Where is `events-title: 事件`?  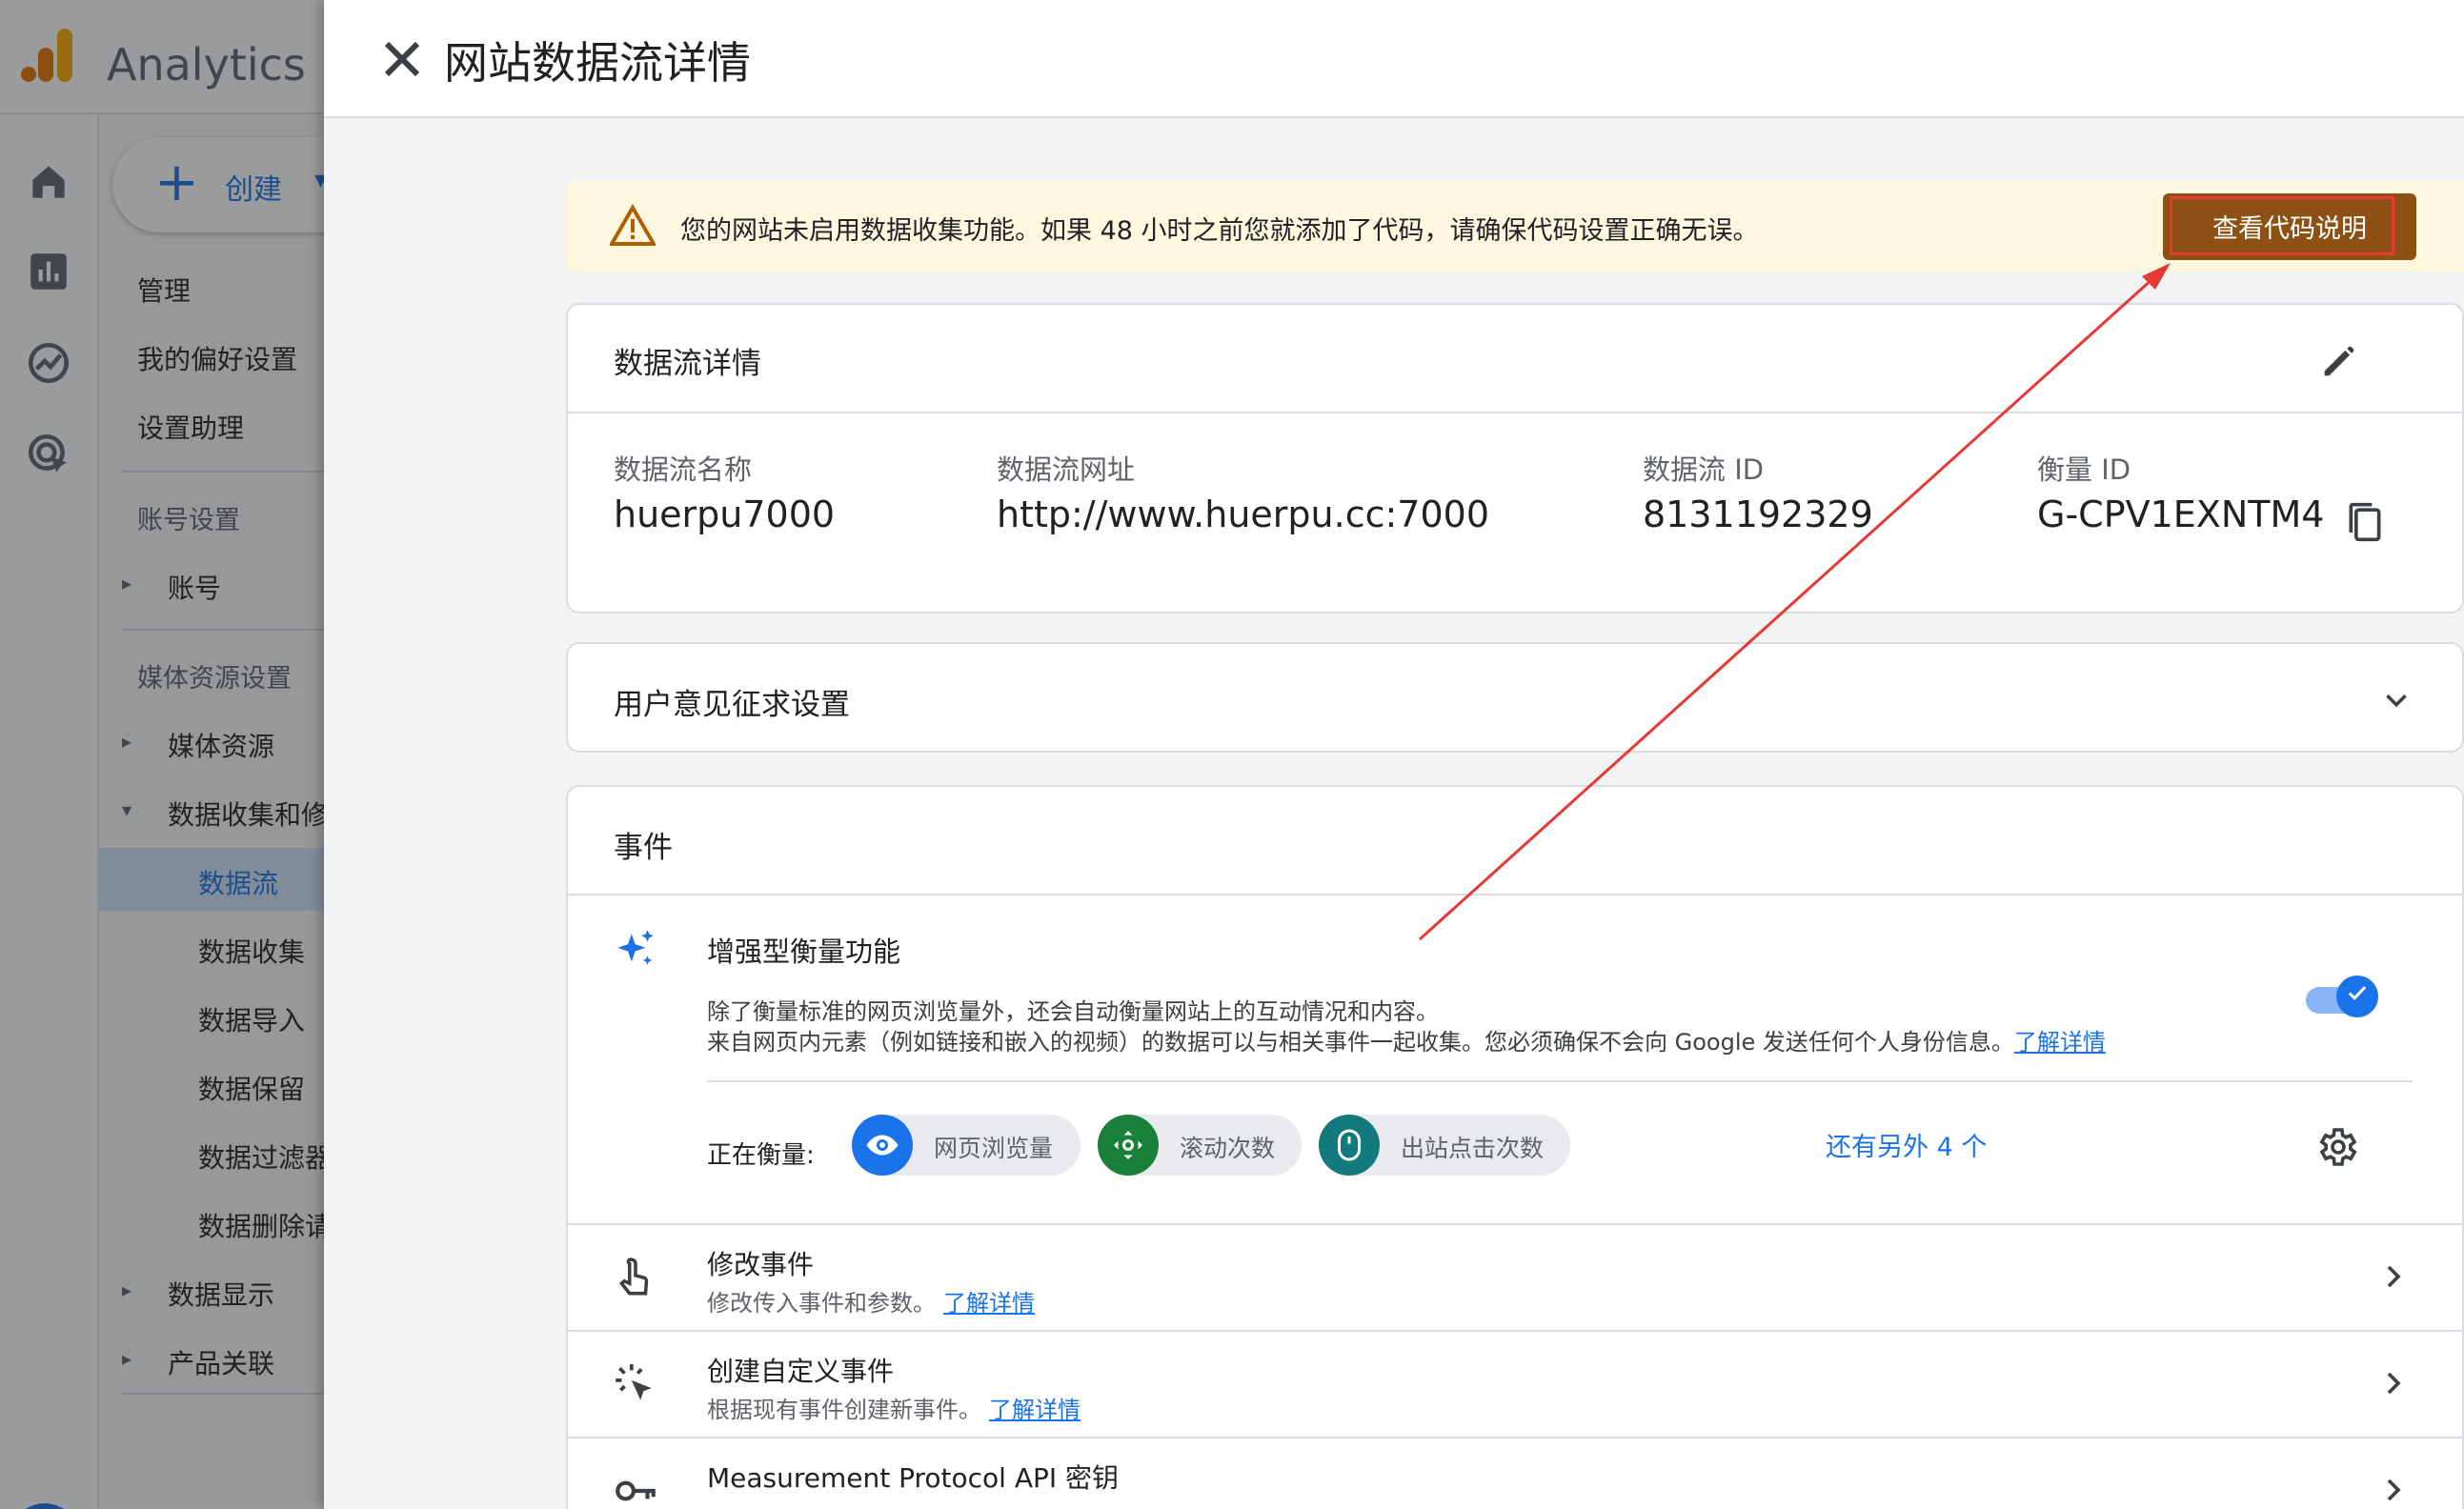
events-title: 事件 is located at coordinates (644, 848).